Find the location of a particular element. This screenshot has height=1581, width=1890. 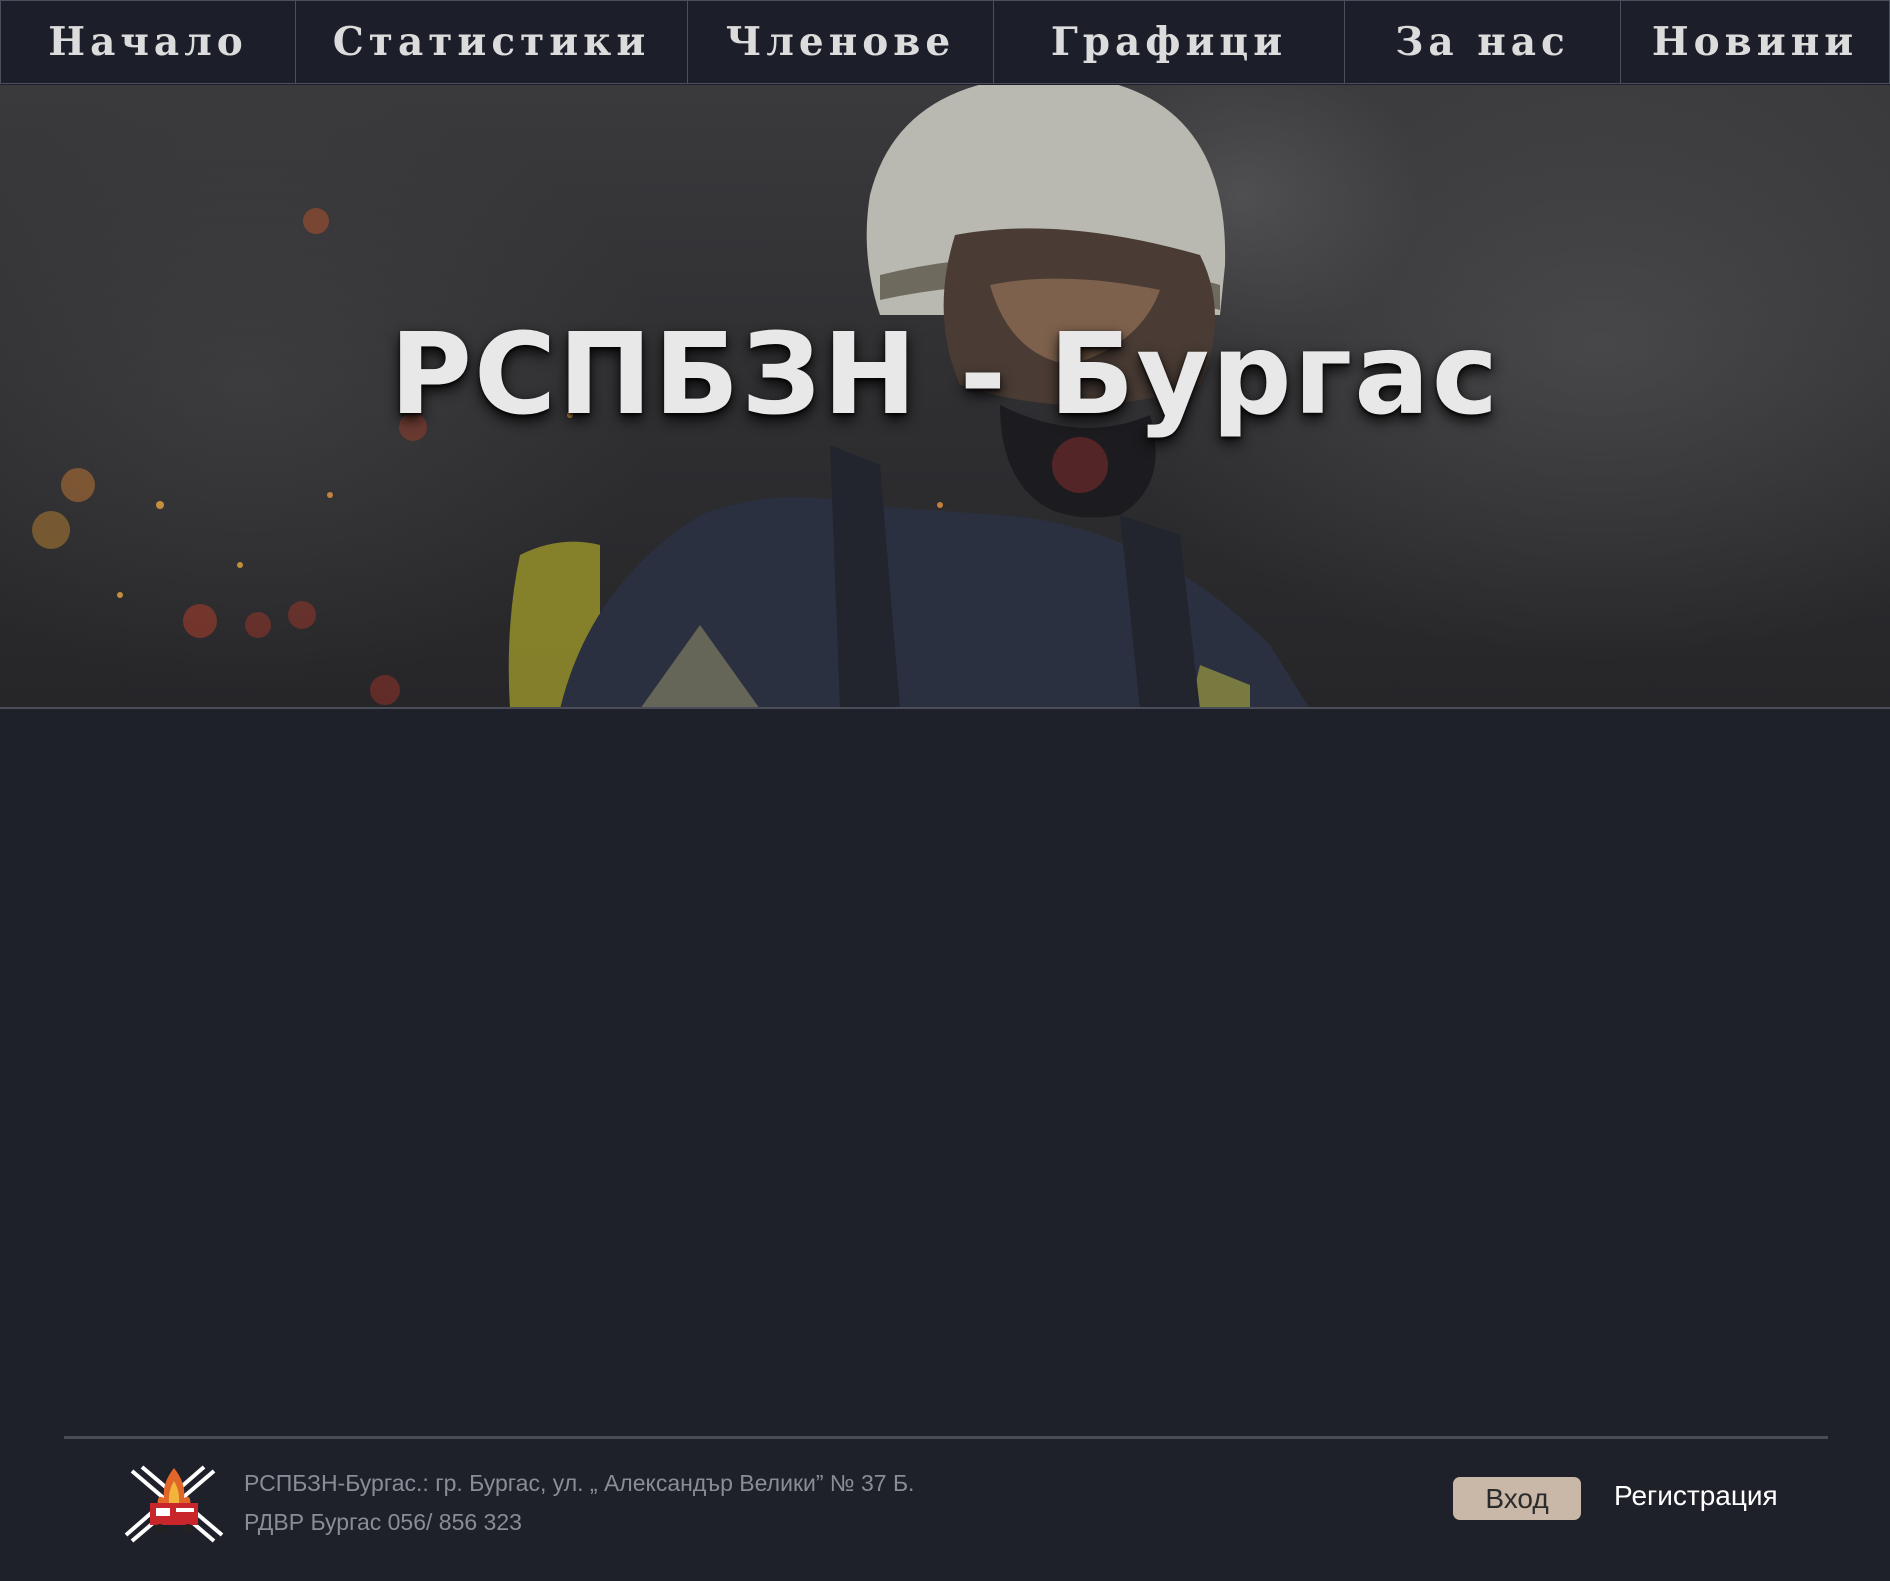

register-link: Регистрация is located at coordinates (1696, 1496).